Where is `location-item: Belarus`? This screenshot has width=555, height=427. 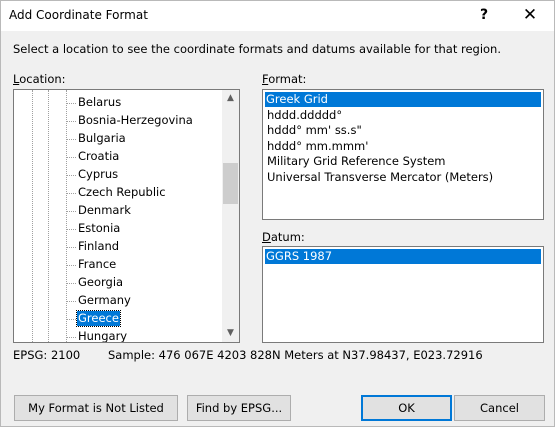
location-item: Belarus is located at coordinates (144, 103).